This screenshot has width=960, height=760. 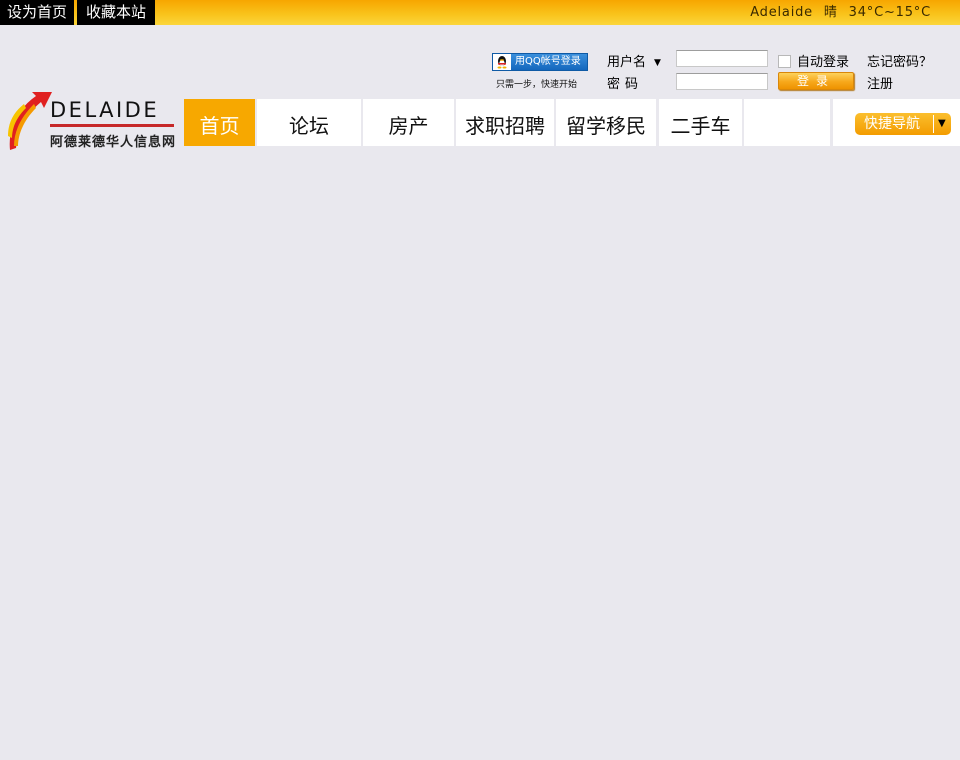 What do you see at coordinates (700, 122) in the screenshot?
I see `nav-item-used-cars: 二手车` at bounding box center [700, 122].